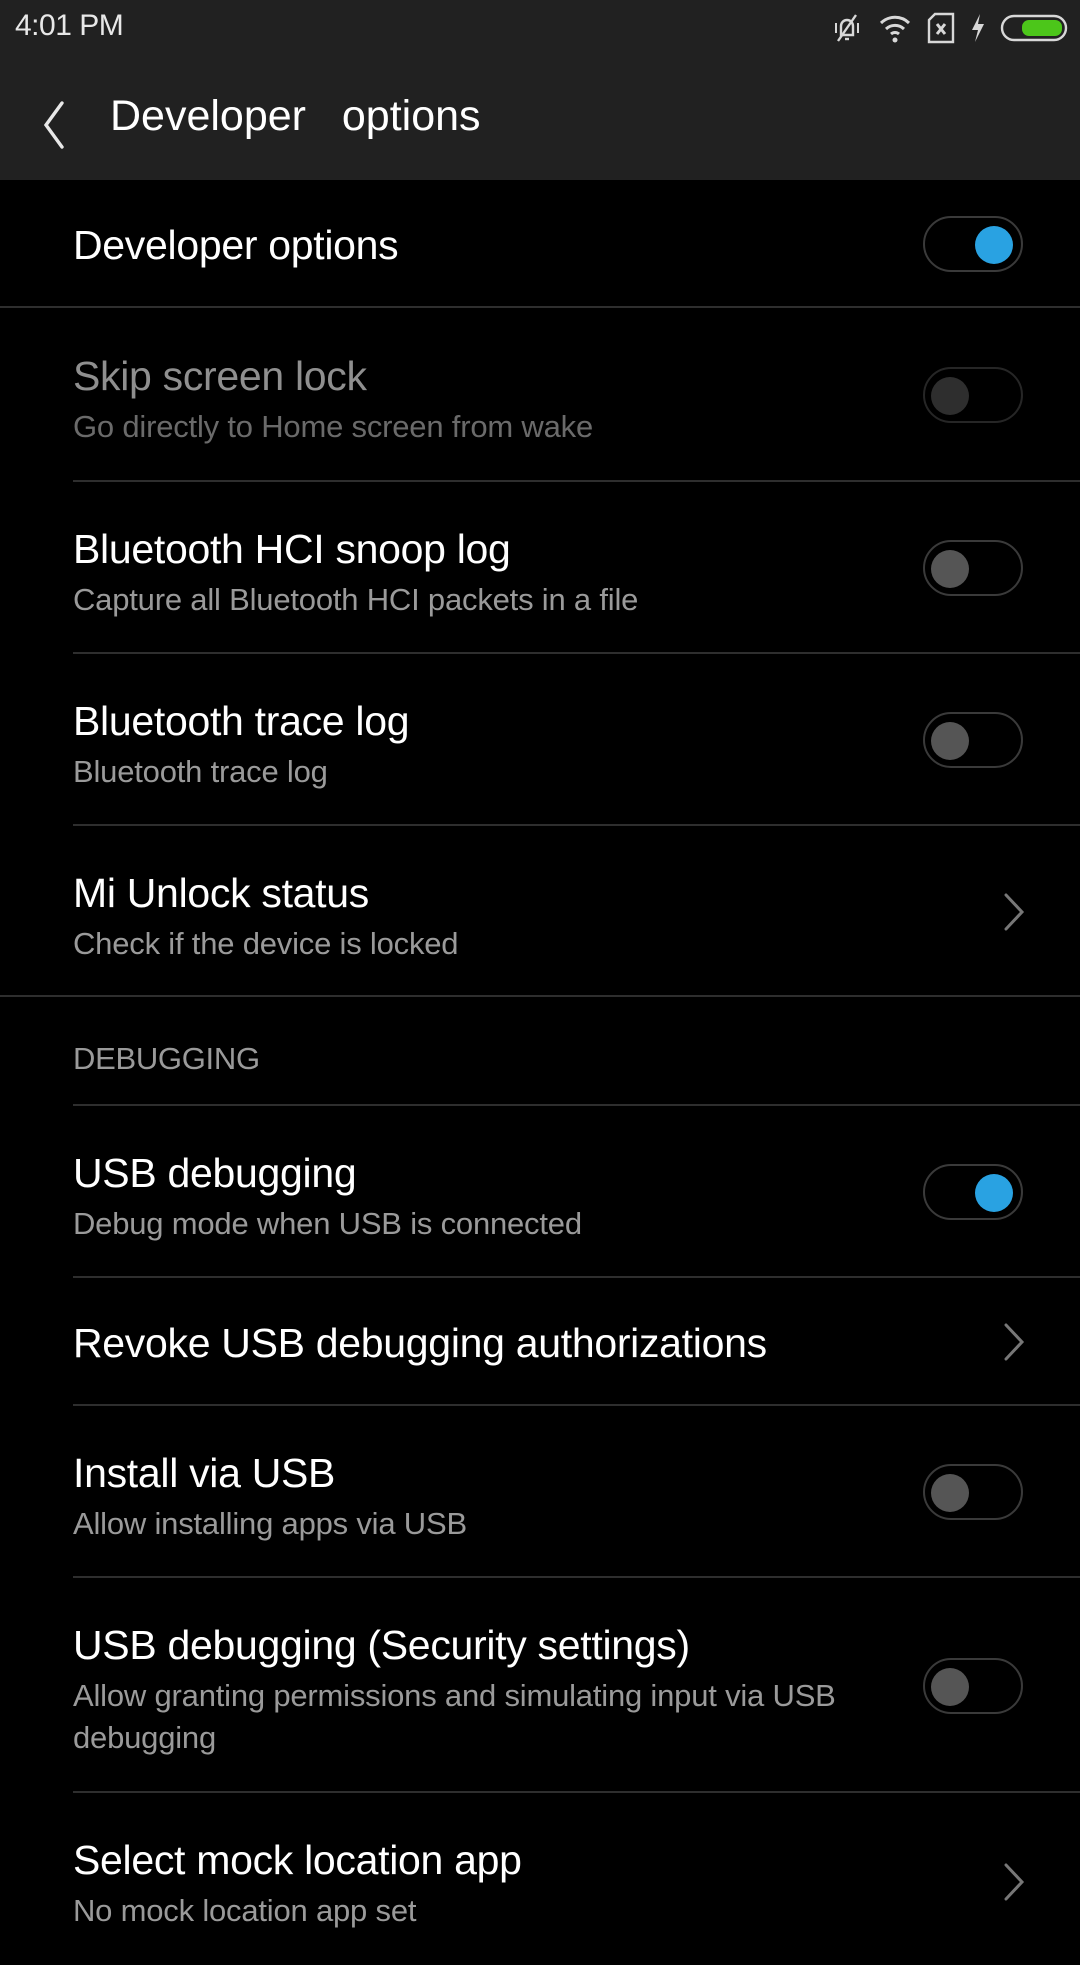 The width and height of the screenshot is (1080, 1965). What do you see at coordinates (540, 29) in the screenshot?
I see `status-bar: 4:01 PM` at bounding box center [540, 29].